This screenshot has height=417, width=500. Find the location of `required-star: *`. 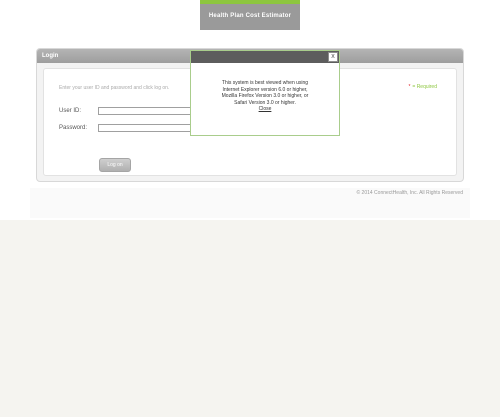

required-star: * is located at coordinates (409, 87).